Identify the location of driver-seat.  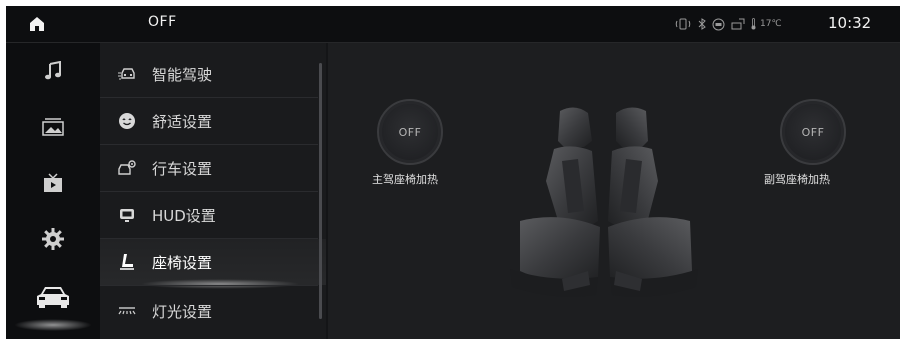
(555, 202).